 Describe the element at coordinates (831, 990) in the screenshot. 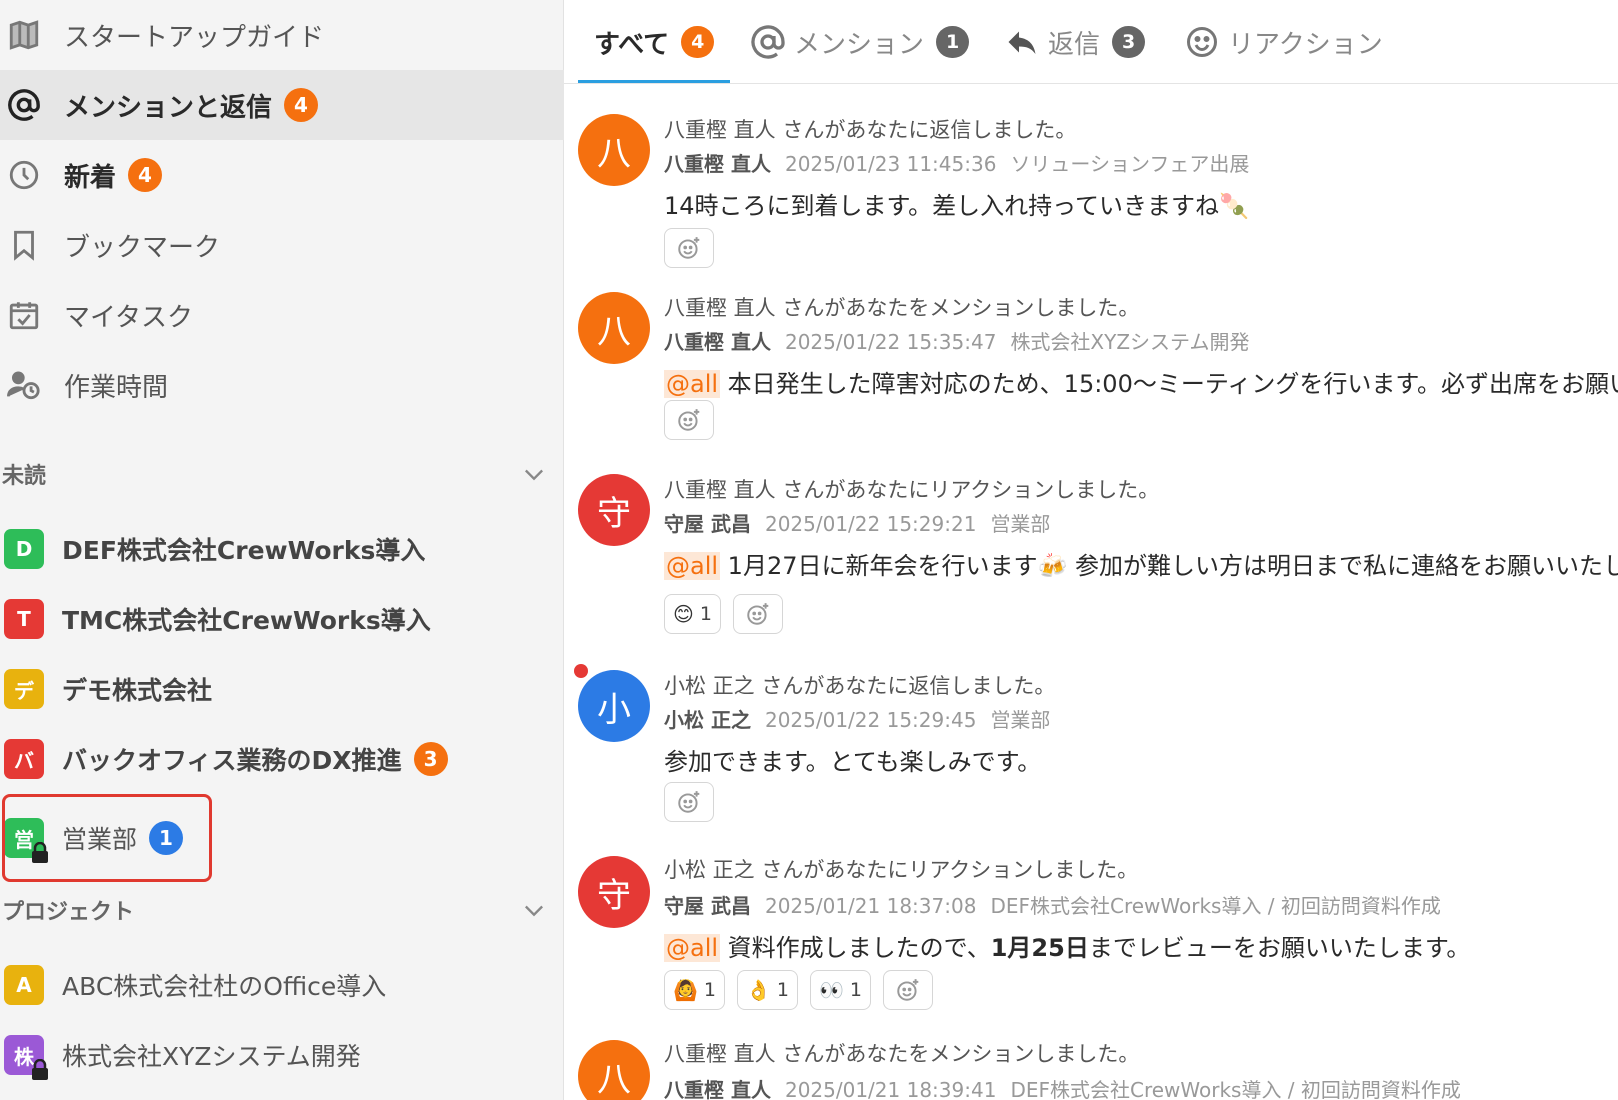

I see `reaction-emoji: 👀` at that location.